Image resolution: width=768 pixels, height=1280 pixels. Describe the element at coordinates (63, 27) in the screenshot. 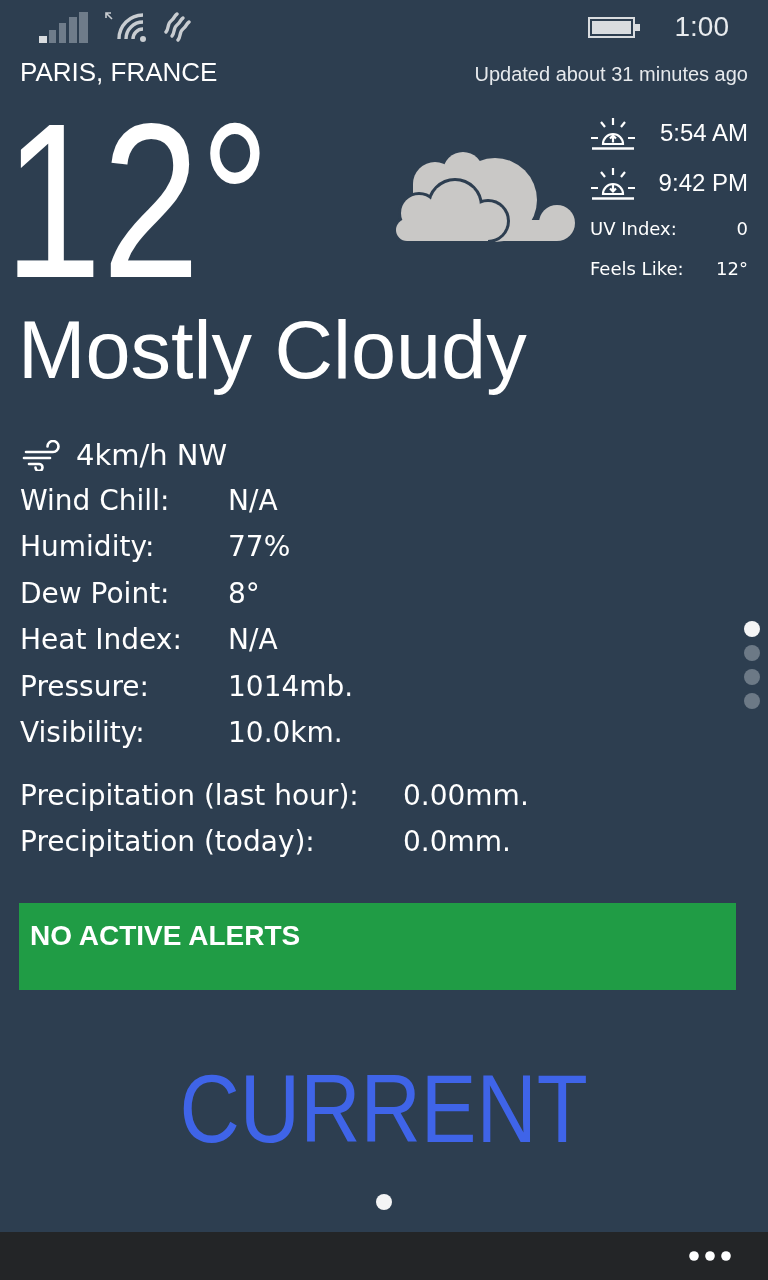

I see `signal-strength-icon` at that location.